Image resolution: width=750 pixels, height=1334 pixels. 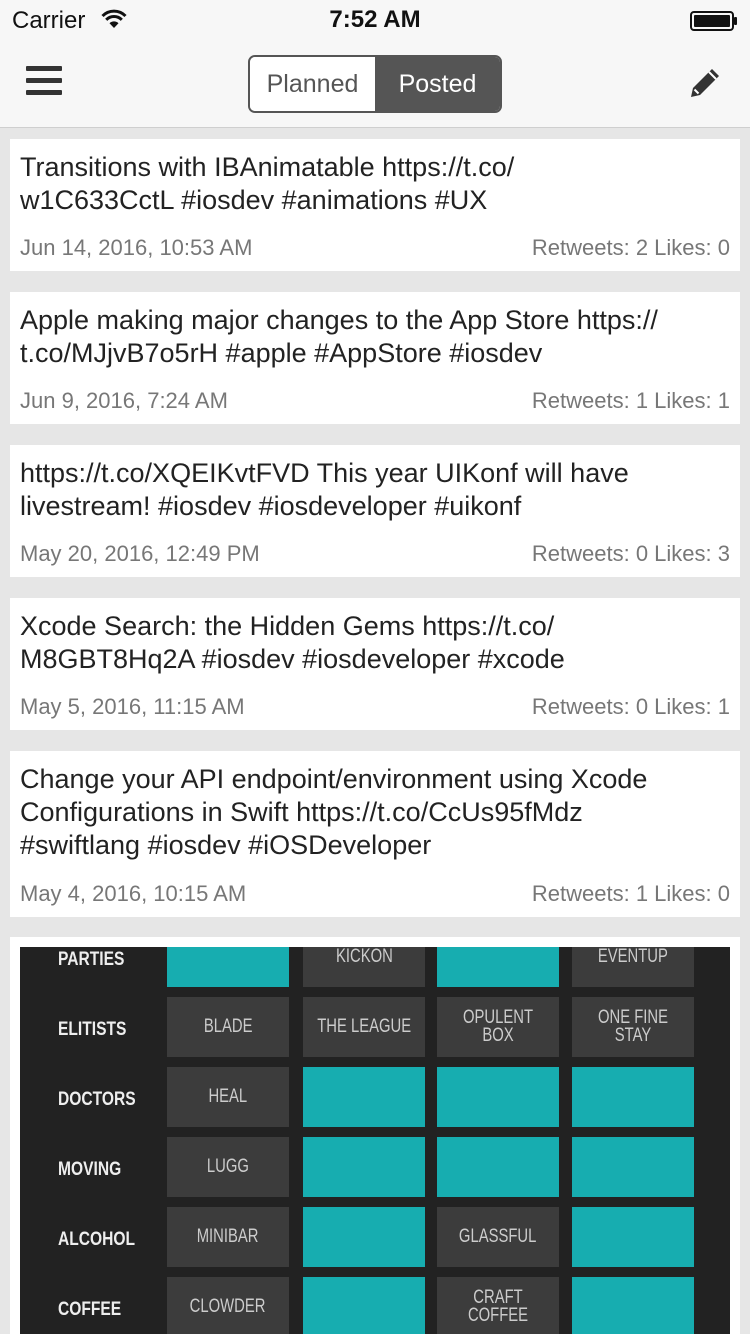 I want to click on post-stats: Retweets: 2 Likes: 0, so click(x=630, y=247).